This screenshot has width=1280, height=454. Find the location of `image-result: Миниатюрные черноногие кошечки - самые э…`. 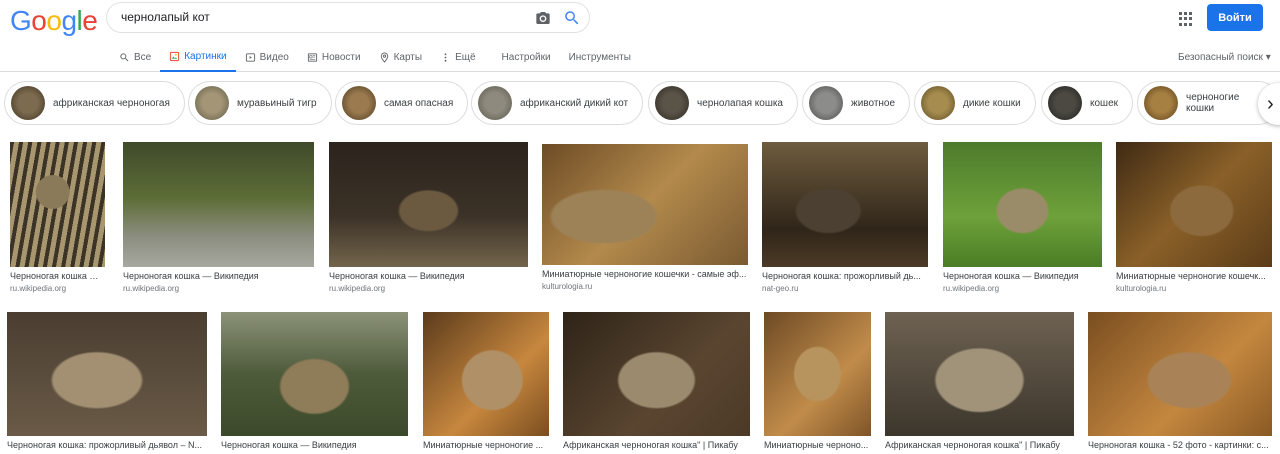

image-result: Миниатюрные черноногие кошечки - самые э… is located at coordinates (645, 217).